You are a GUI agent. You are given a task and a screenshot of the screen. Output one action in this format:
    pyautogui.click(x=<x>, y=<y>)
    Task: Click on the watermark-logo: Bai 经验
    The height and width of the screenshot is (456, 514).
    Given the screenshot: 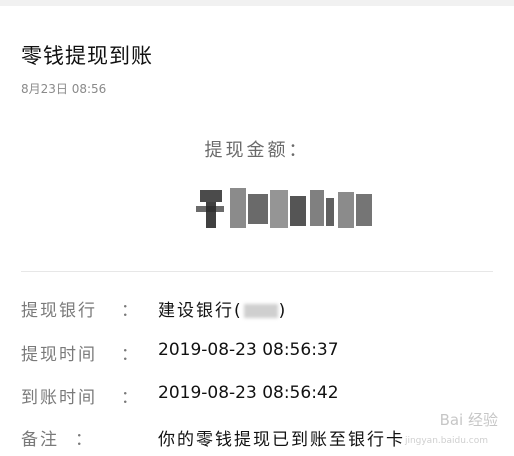 What is the action you would take?
    pyautogui.click(x=468, y=420)
    